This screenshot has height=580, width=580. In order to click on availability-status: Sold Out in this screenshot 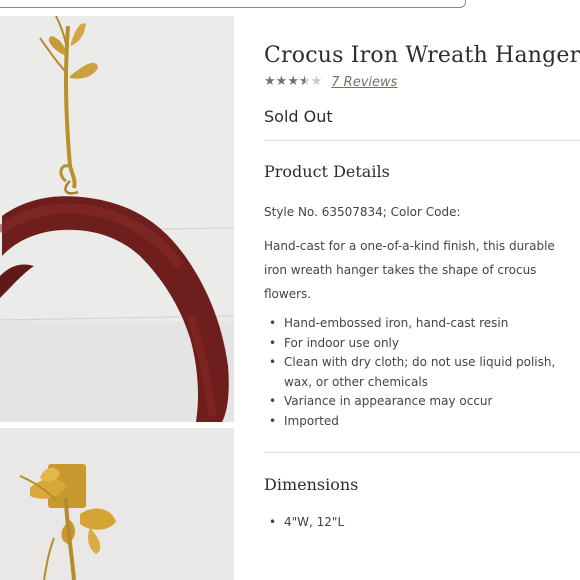, I will do `click(298, 116)`.